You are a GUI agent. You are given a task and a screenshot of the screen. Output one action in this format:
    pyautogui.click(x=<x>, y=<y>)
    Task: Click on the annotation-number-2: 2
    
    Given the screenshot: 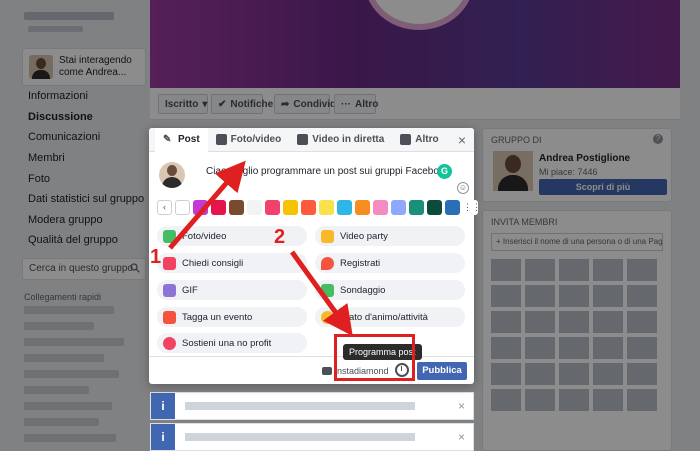 What is the action you would take?
    pyautogui.click(x=280, y=237)
    